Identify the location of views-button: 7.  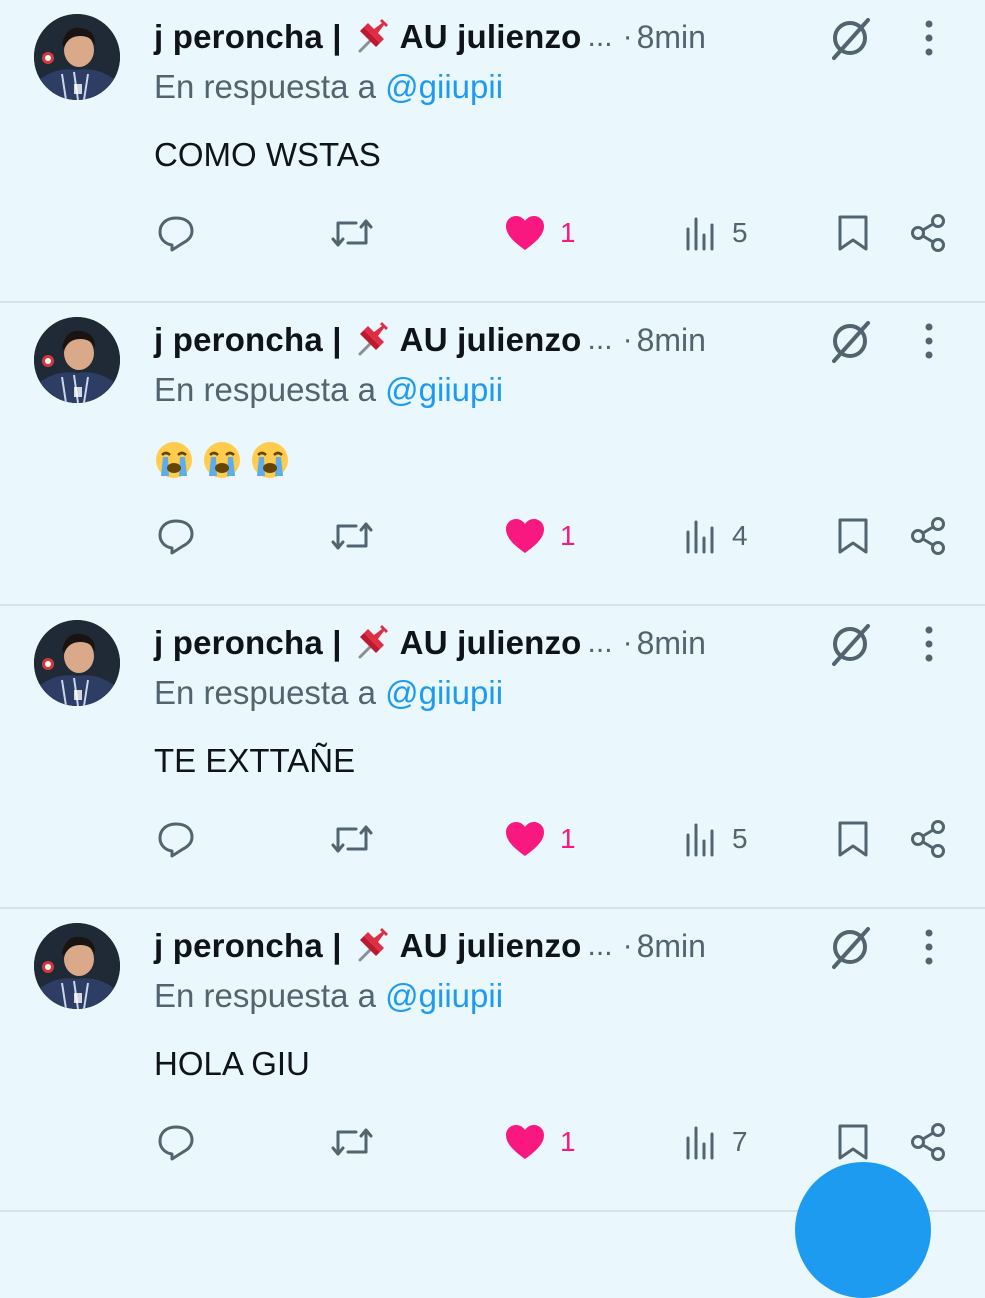
(716, 1142).